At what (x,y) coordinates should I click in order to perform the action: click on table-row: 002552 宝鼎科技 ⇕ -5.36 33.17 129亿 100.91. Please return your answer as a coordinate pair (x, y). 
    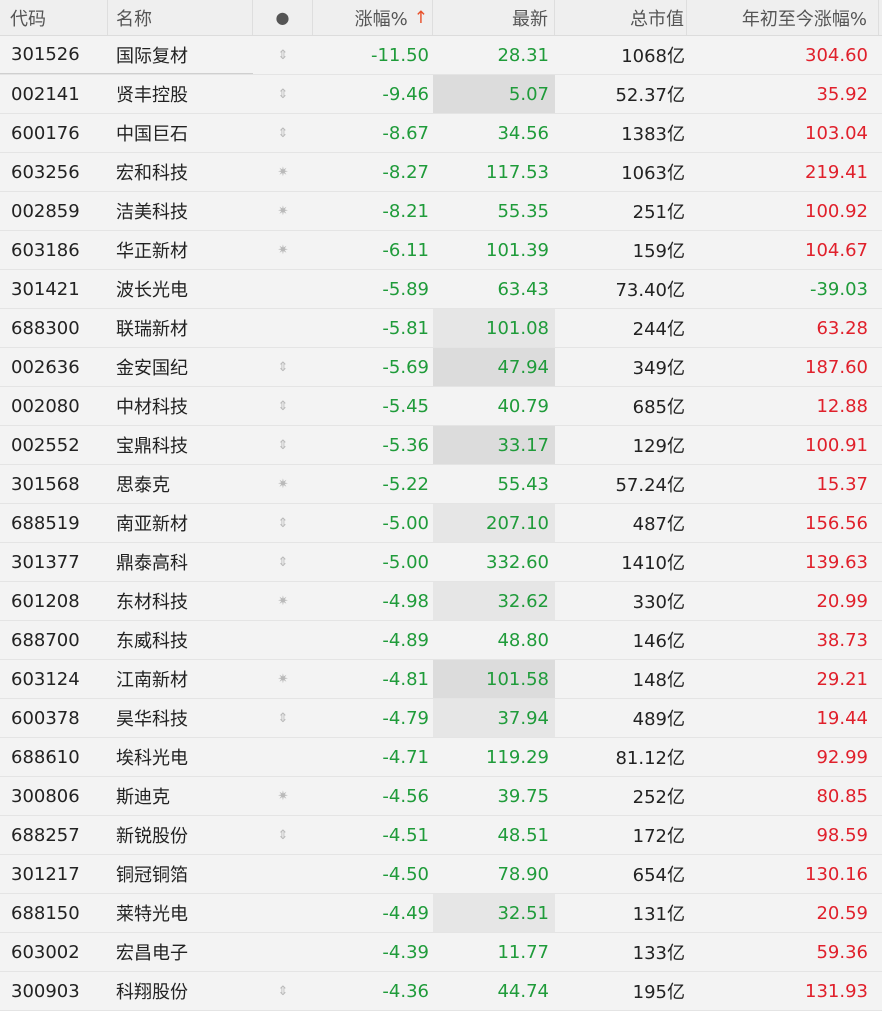
    Looking at the image, I should click on (441, 445).